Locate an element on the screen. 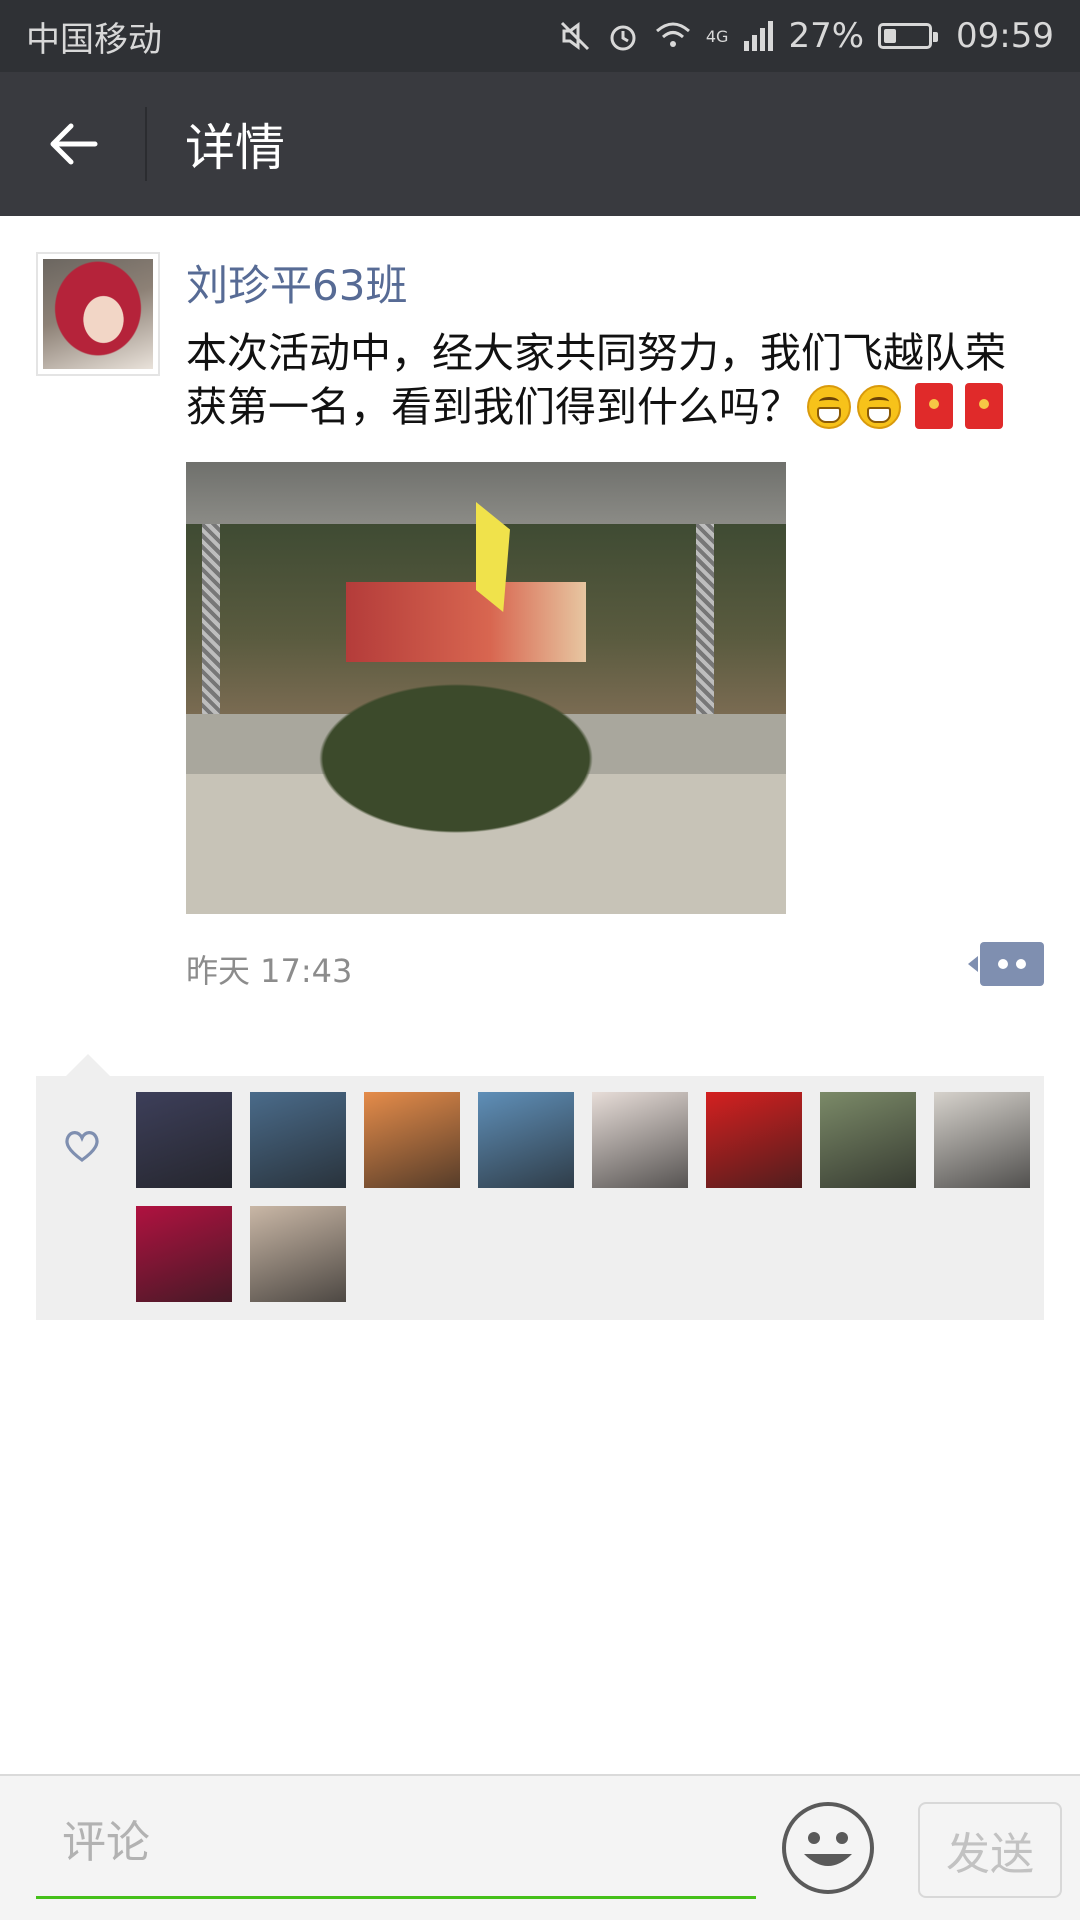 The image size is (1080, 1920). carrier-label: 中国移动 is located at coordinates (94, 39).